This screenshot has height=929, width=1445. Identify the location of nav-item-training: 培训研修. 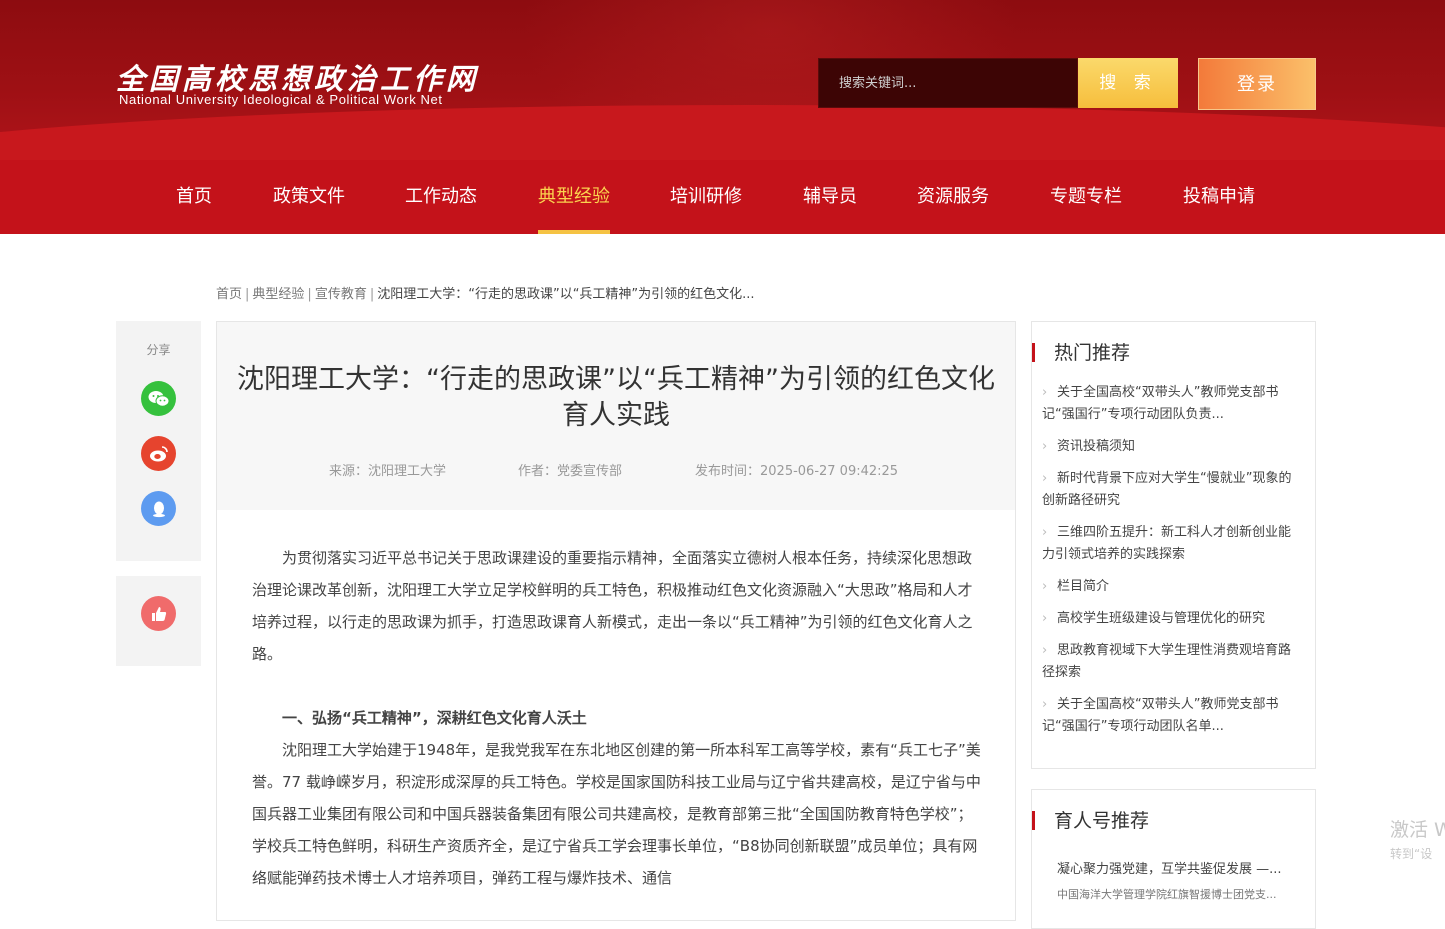
(706, 197).